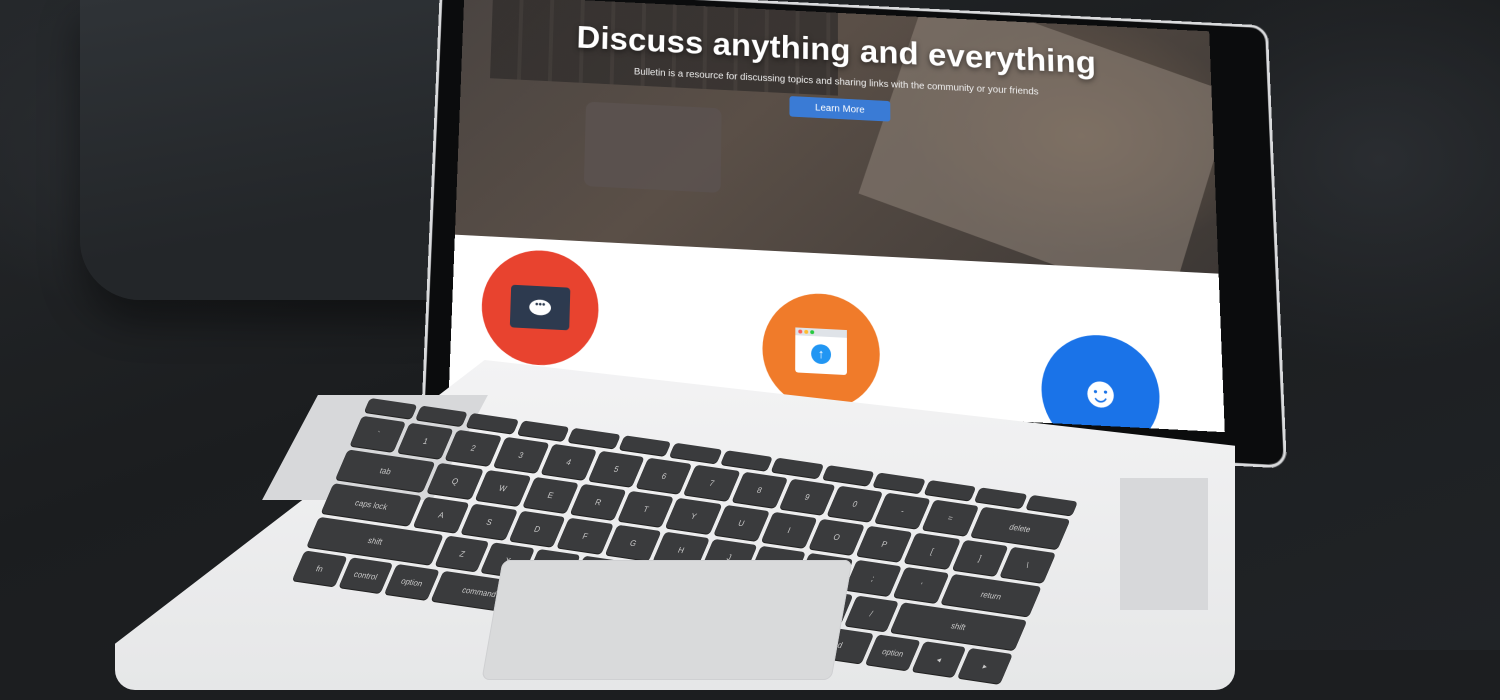 This screenshot has width=1500, height=700. I want to click on key: 2, so click(473, 447).